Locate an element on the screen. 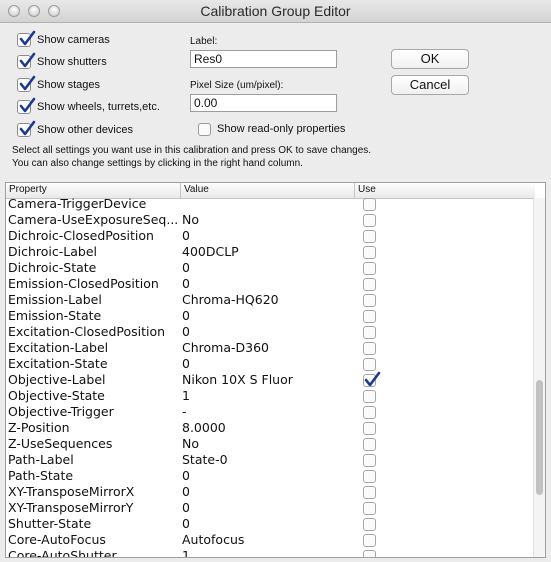 The height and width of the screenshot is (562, 551). table-row: Excitation-State 0 is located at coordinates (270, 364).